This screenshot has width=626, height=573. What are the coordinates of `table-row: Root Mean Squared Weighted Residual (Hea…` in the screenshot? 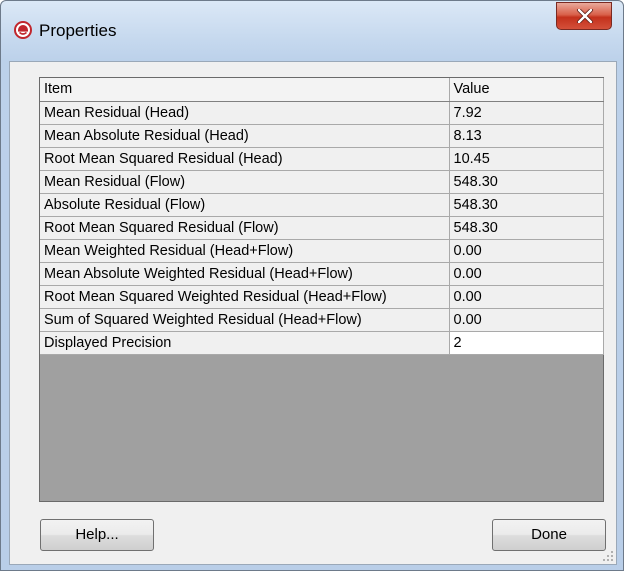 It's located at (322, 297).